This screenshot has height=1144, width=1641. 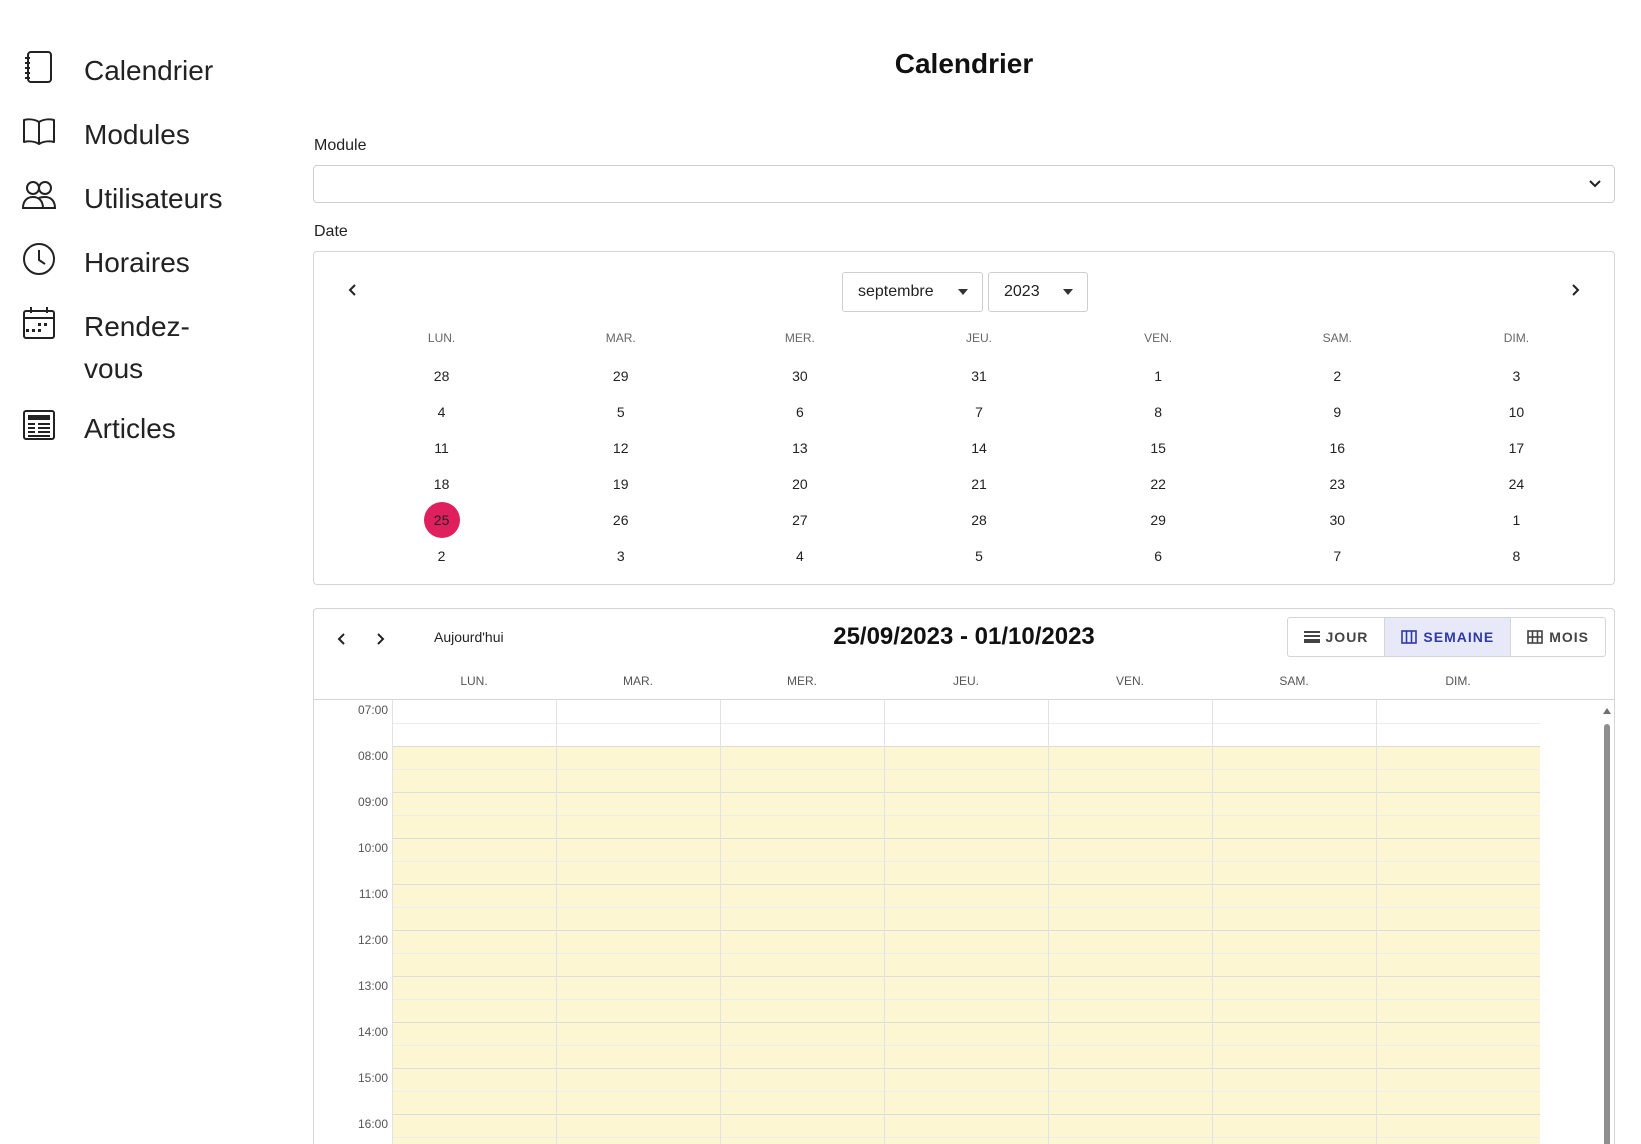 What do you see at coordinates (1516, 484) in the screenshot?
I see `day-cell: 24` at bounding box center [1516, 484].